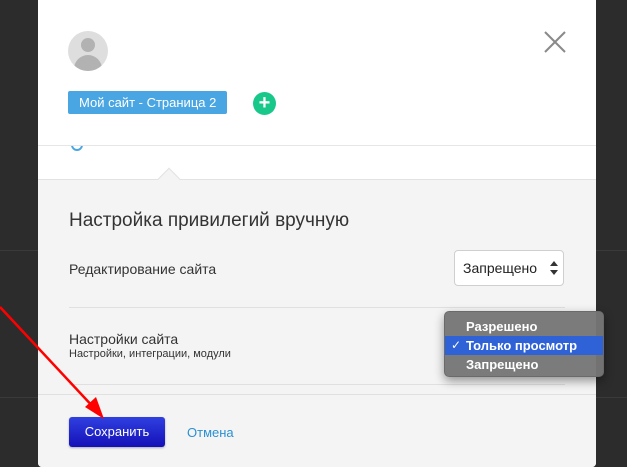 This screenshot has width=627, height=467. What do you see at coordinates (117, 432) in the screenshot?
I see `save-button: Сохранить` at bounding box center [117, 432].